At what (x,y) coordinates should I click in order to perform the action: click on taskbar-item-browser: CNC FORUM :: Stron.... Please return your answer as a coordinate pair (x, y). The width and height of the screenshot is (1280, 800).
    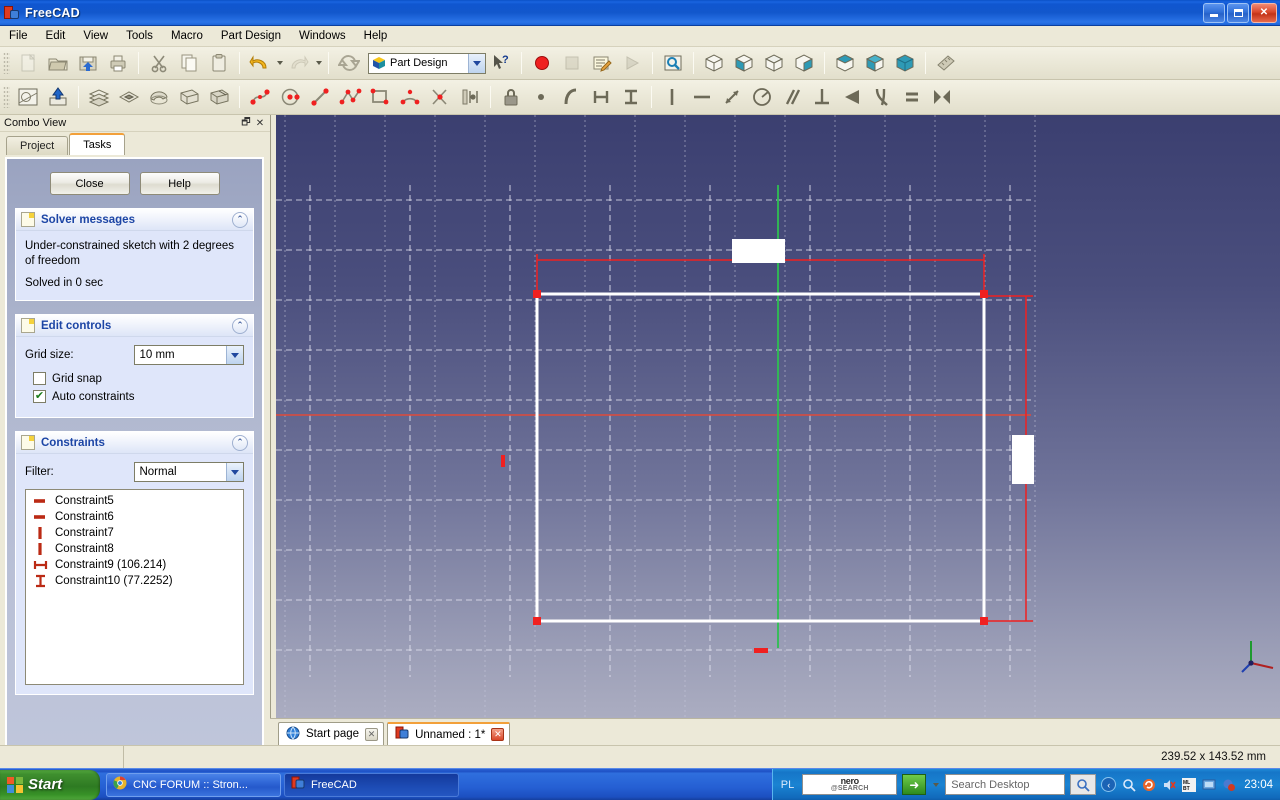
    Looking at the image, I should click on (193, 784).